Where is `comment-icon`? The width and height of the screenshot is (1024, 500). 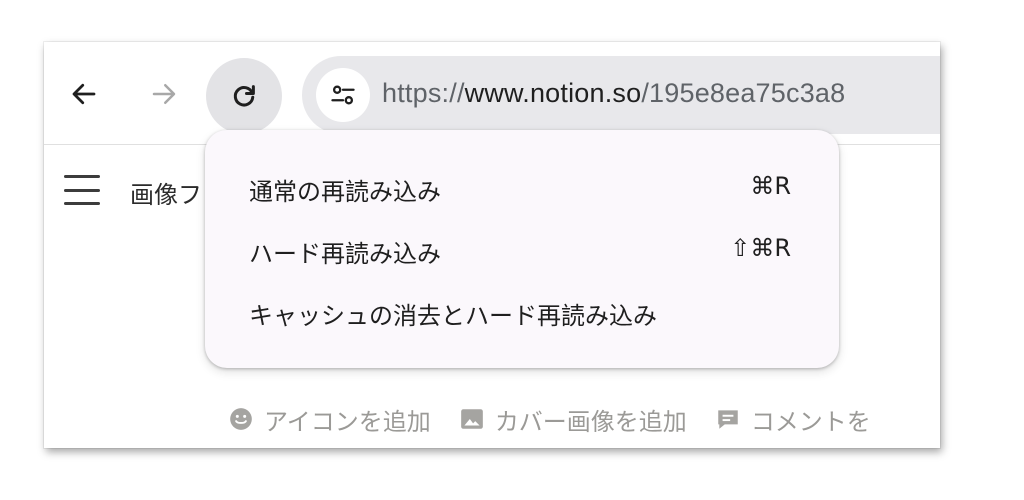
comment-icon is located at coordinates (728, 419).